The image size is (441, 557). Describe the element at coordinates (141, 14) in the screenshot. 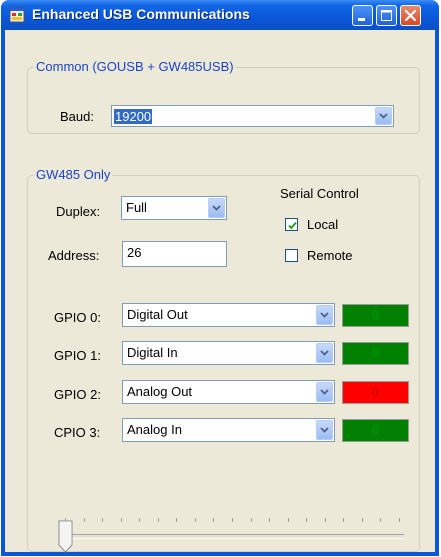

I see `window-title: Enhanced USB Communications` at that location.